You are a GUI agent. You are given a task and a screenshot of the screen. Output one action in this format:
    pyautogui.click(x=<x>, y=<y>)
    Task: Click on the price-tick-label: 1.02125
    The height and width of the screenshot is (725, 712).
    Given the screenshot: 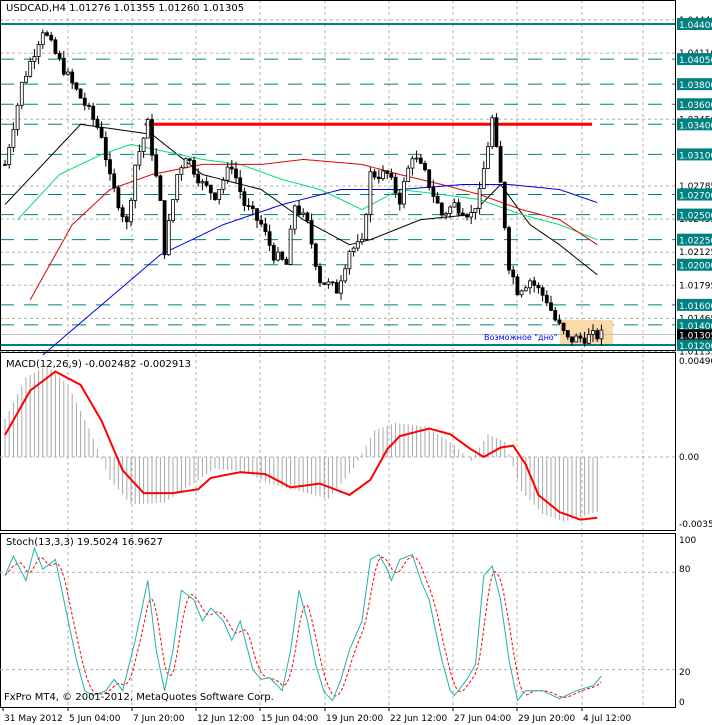 What is the action you would take?
    pyautogui.click(x=695, y=253)
    